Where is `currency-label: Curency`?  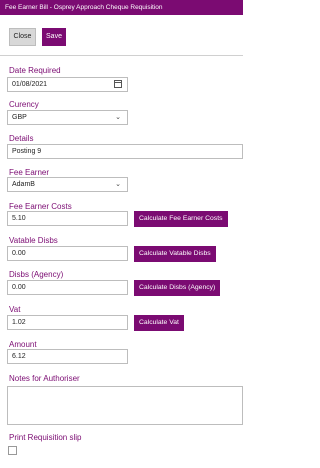
currency-label: Curency is located at coordinates (24, 104).